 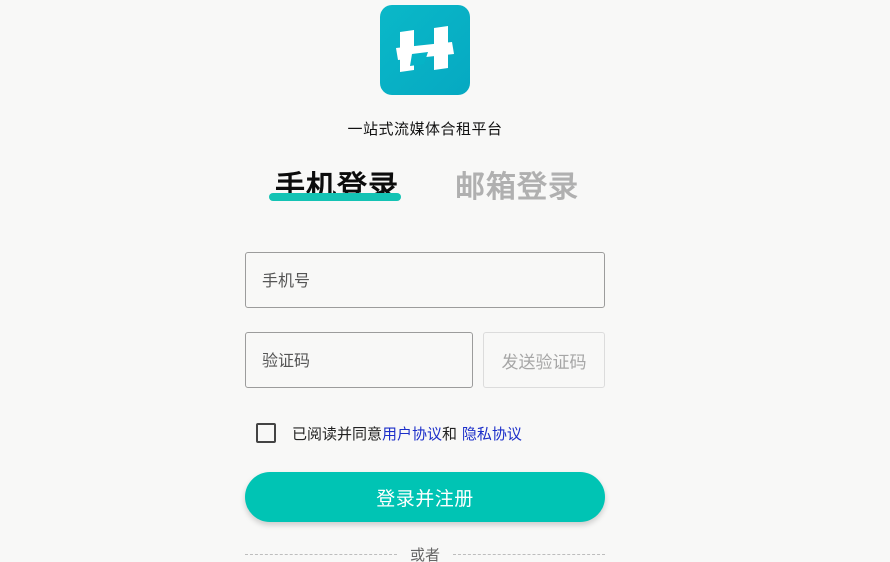 I want to click on agreement-row: 已阅读并同意 用户协议和 隐私协议, so click(x=389, y=433).